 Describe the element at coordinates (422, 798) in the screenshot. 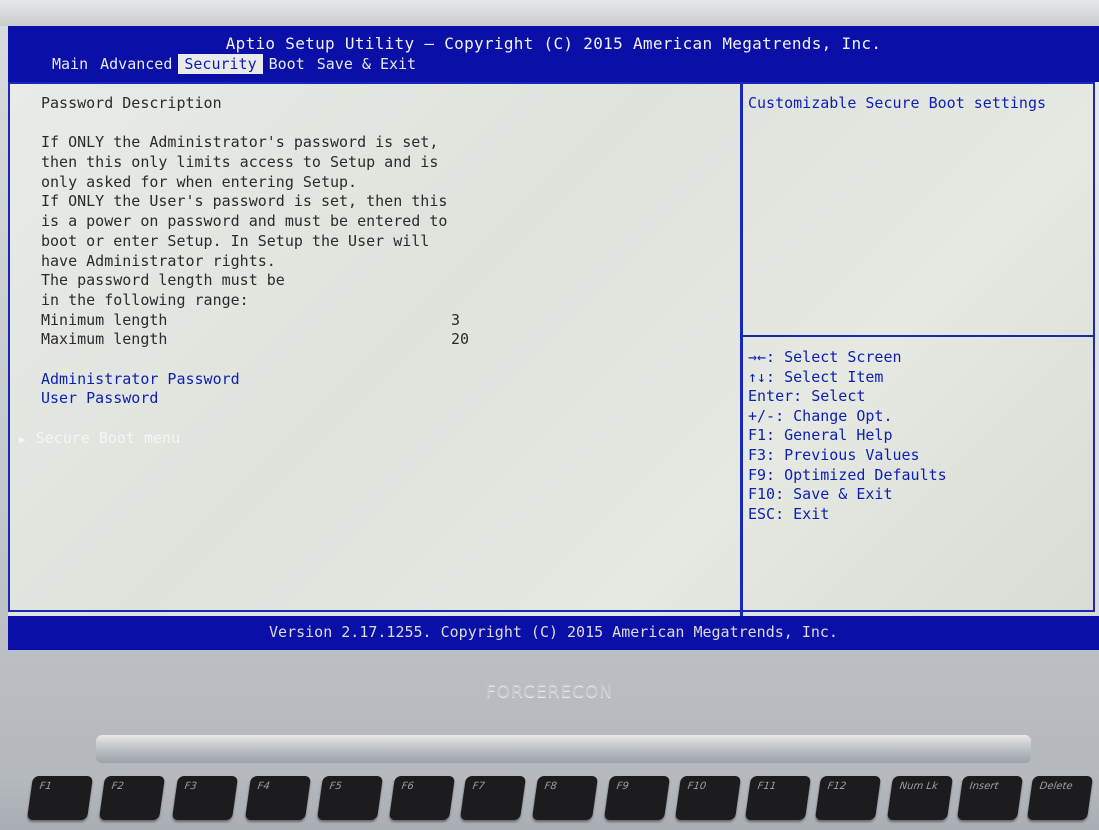

I see `key-f6: F6` at that location.